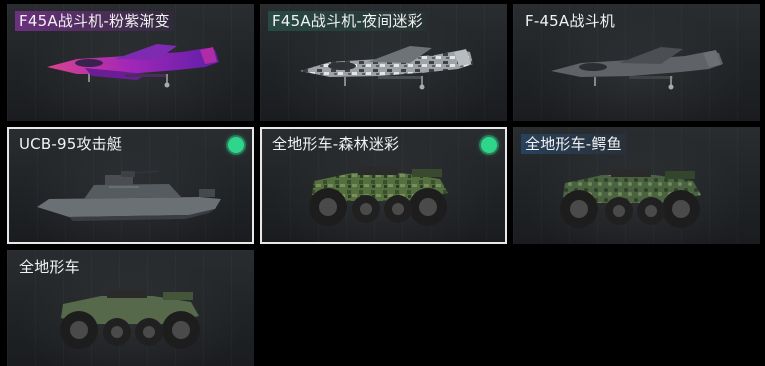 The width and height of the screenshot is (765, 366). What do you see at coordinates (636, 62) in the screenshot?
I see `vehicle-card-jet-plain: F-45A战斗机` at bounding box center [636, 62].